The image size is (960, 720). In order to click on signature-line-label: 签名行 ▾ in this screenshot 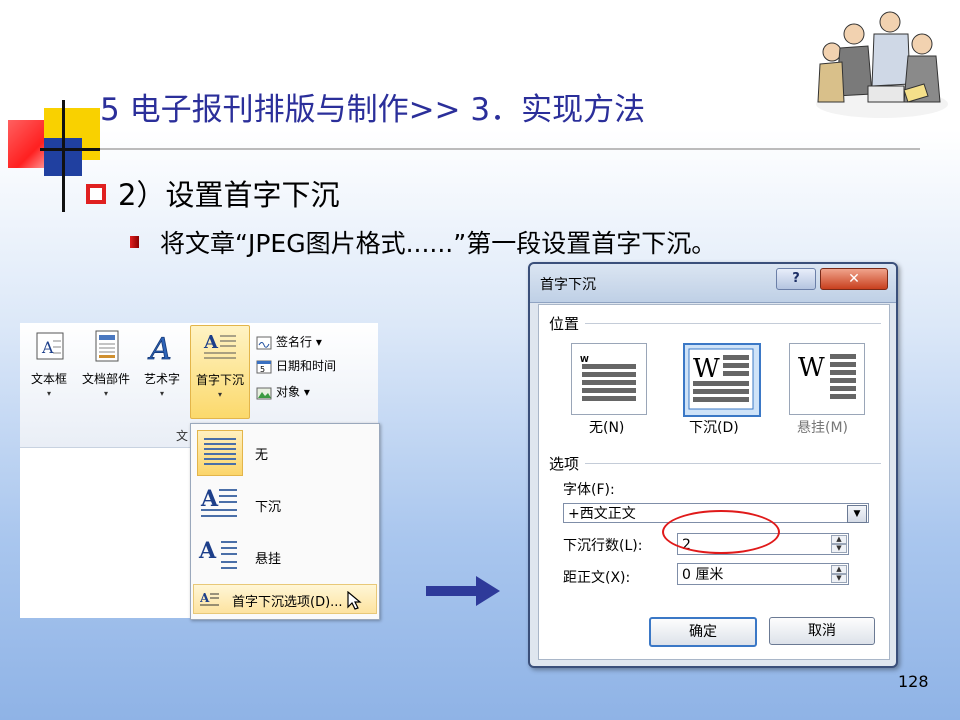, I will do `click(299, 342)`.